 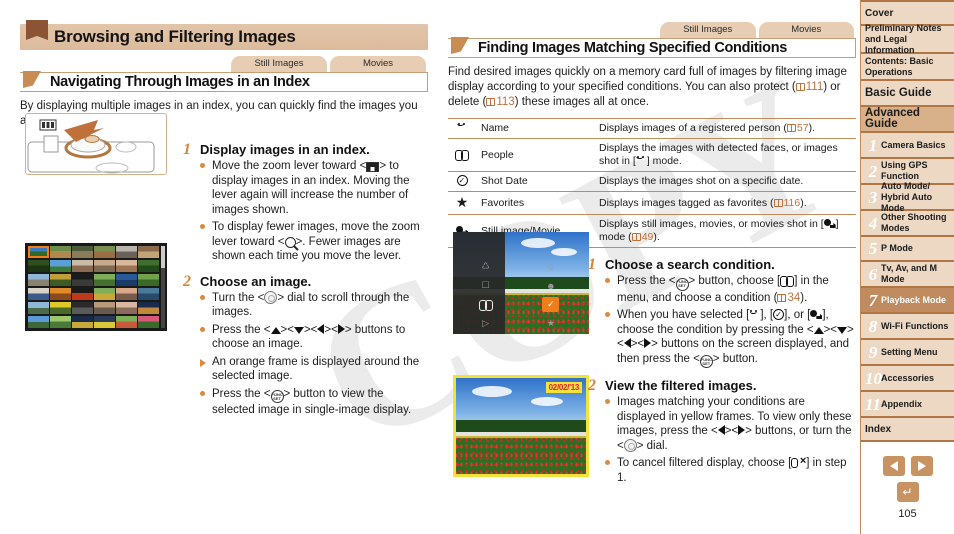 What do you see at coordinates (485, 323) in the screenshot?
I see `menu-item-slideshow-icon: ▷` at bounding box center [485, 323].